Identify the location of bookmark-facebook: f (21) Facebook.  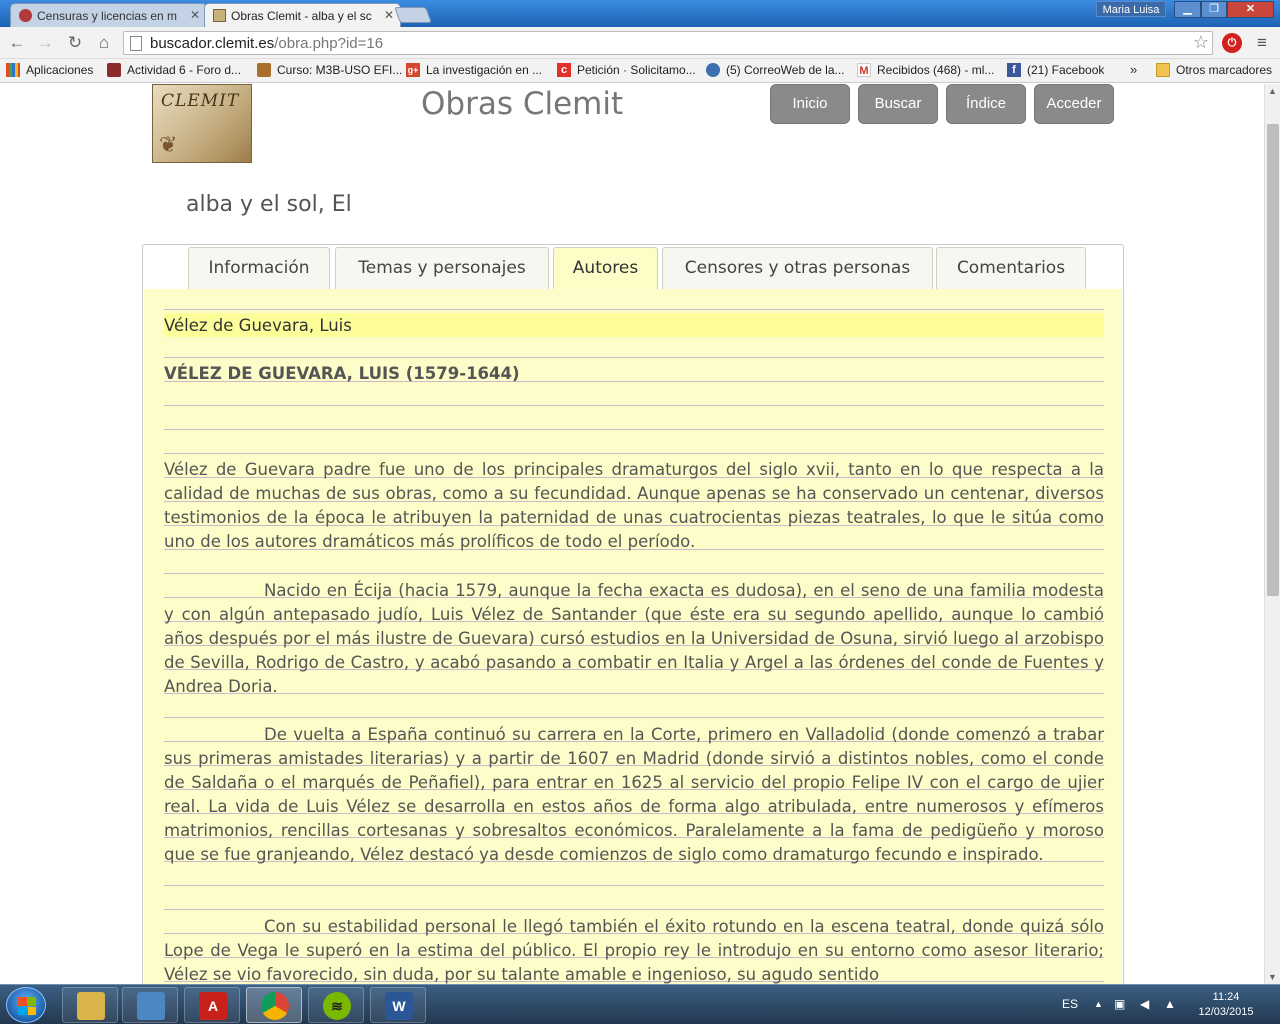
(1055, 70).